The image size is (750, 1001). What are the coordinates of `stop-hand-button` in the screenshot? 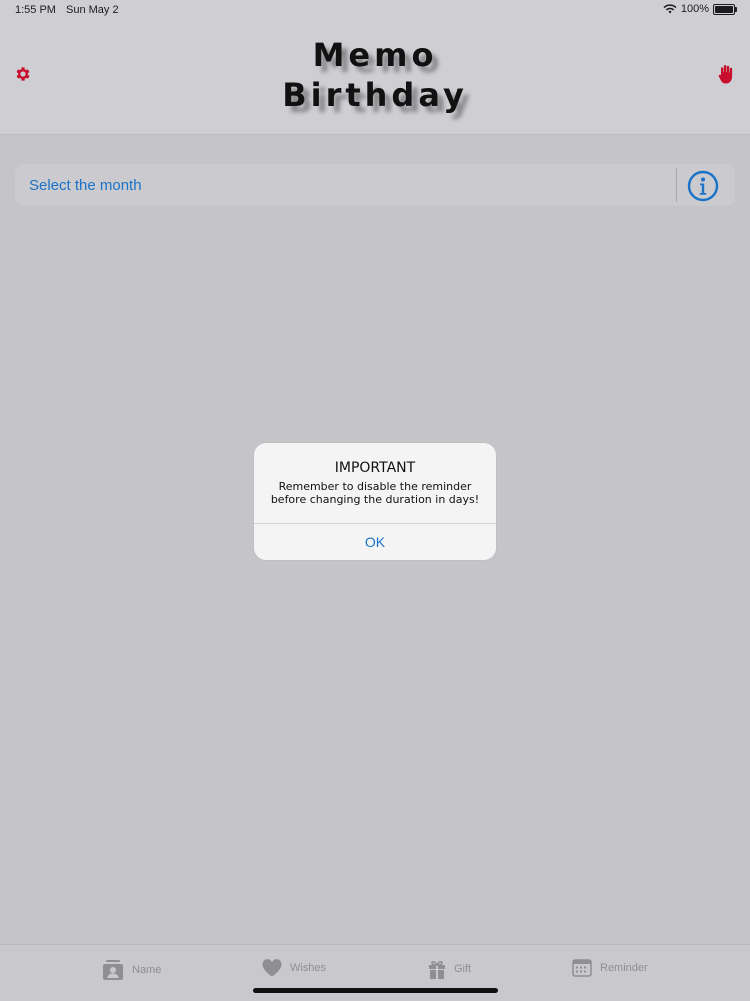 It's located at (726, 74).